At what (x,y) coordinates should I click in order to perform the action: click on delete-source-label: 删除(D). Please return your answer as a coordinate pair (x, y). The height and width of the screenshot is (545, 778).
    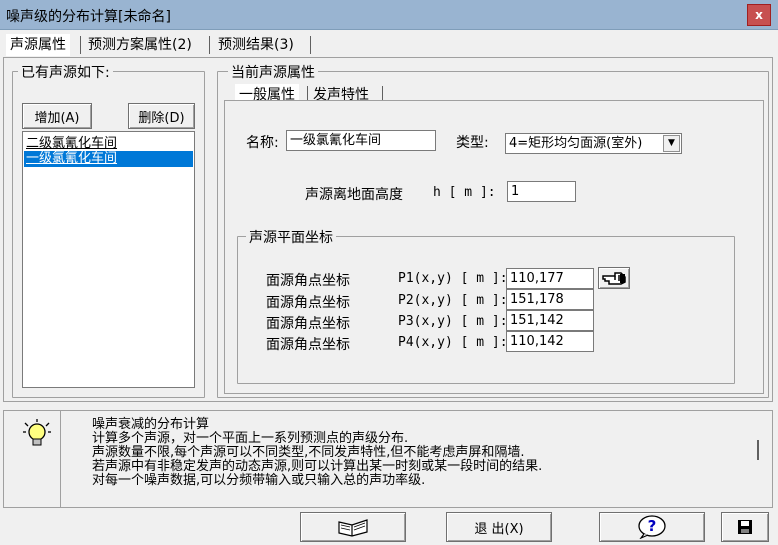
    Looking at the image, I should click on (161, 118).